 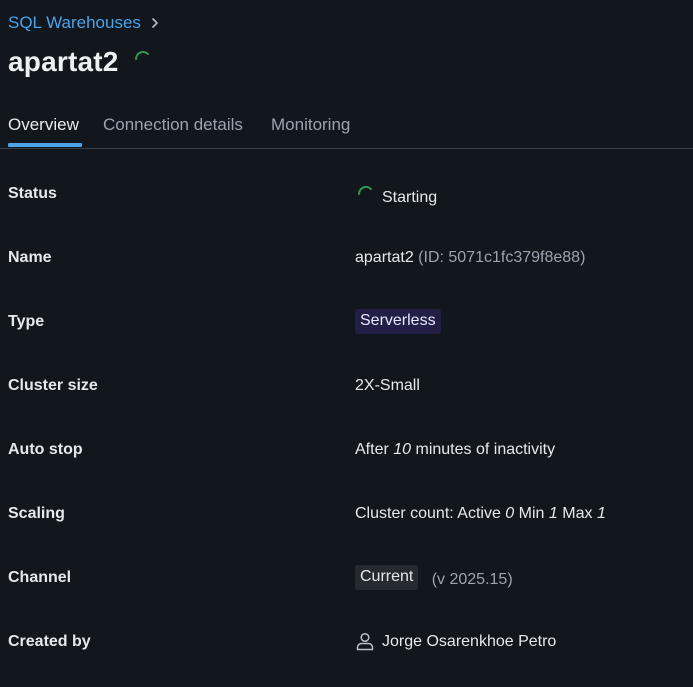 What do you see at coordinates (601, 513) in the screenshot?
I see `scaling-max-count: 1` at bounding box center [601, 513].